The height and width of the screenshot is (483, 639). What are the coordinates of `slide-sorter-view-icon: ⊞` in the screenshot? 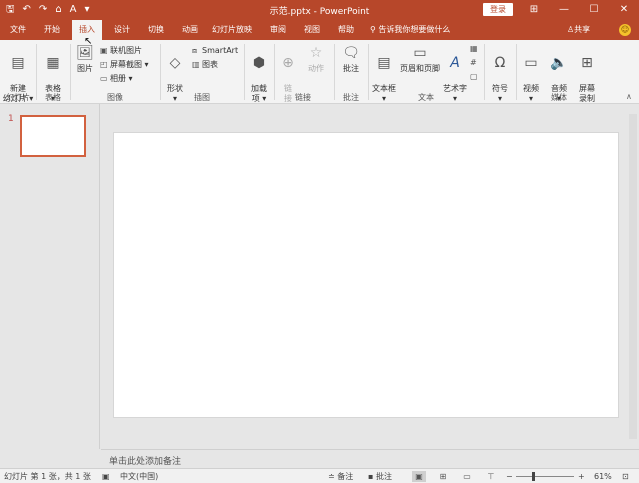 It's located at (443, 476).